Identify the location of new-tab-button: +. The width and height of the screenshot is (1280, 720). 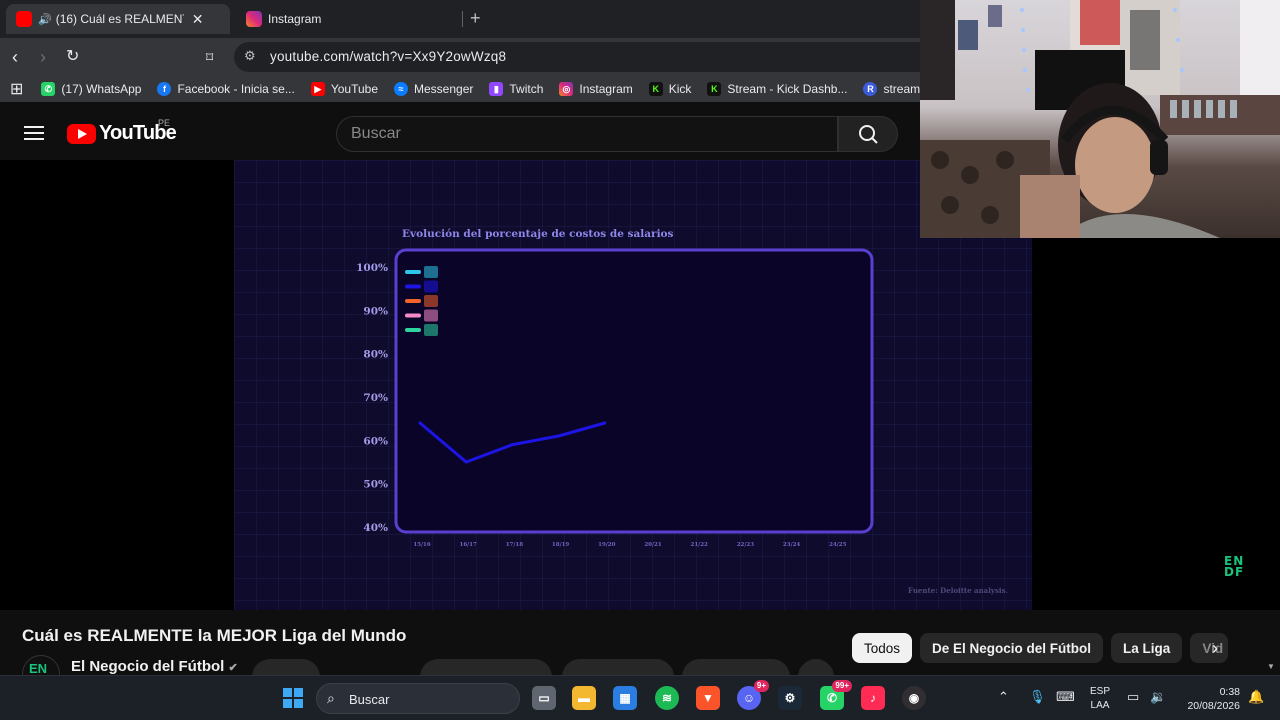
(475, 18).